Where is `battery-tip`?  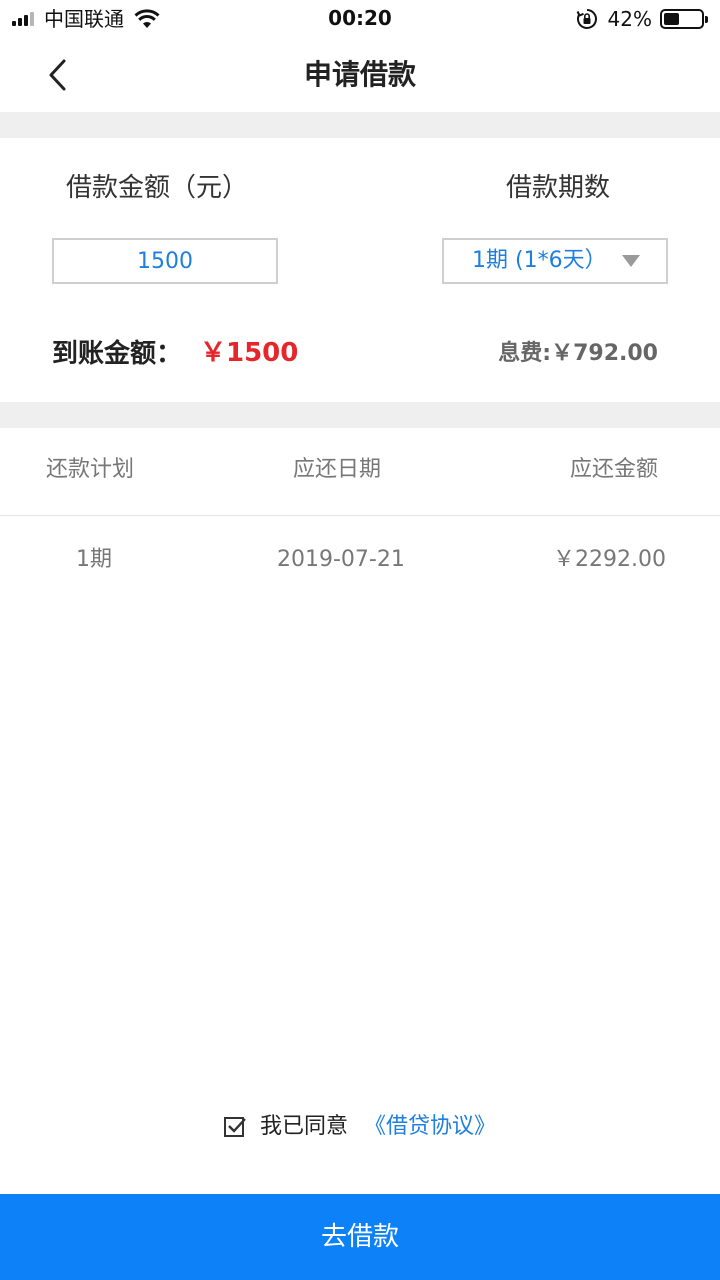 battery-tip is located at coordinates (706, 19).